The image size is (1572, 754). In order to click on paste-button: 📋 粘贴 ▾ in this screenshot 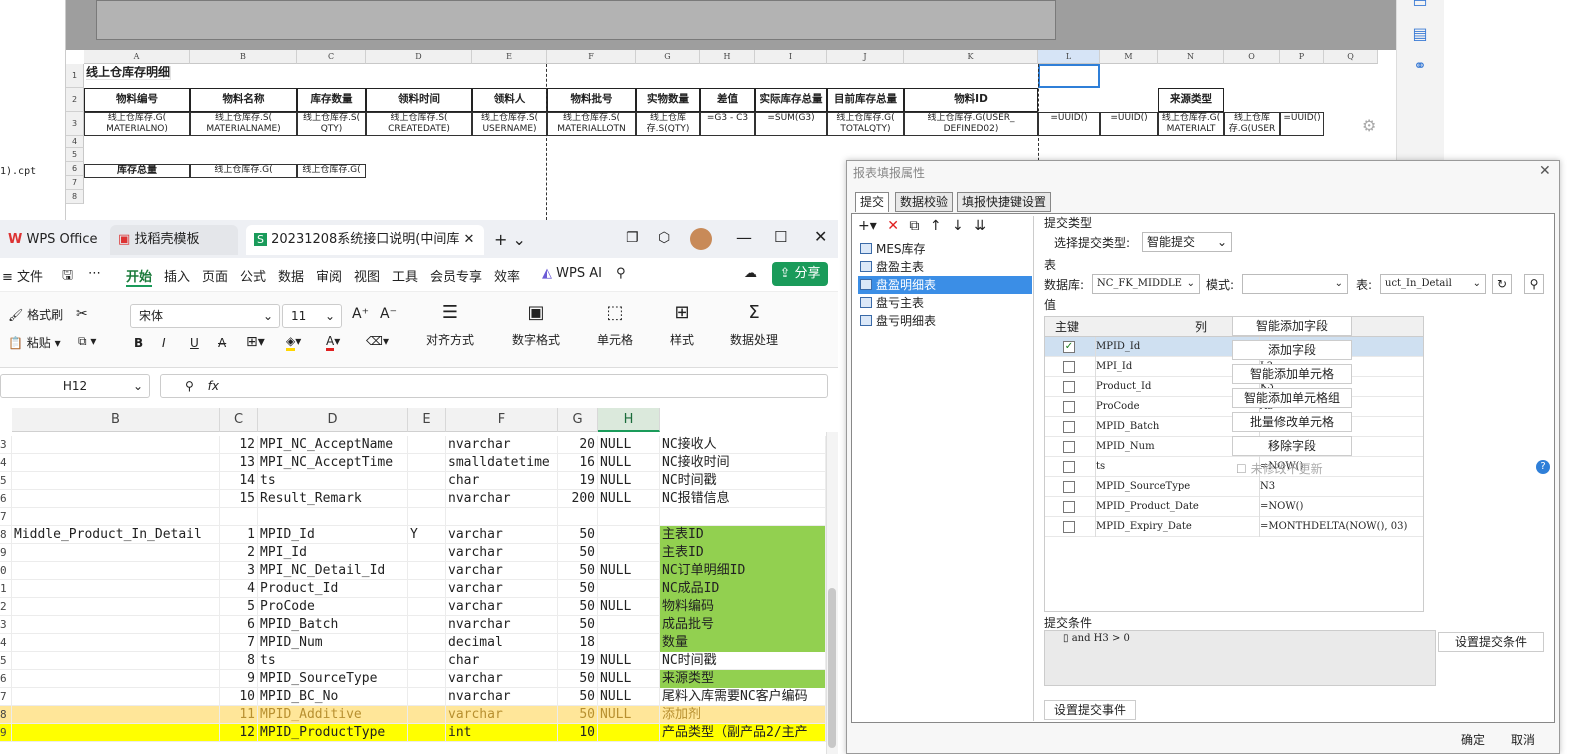, I will do `click(34, 342)`.